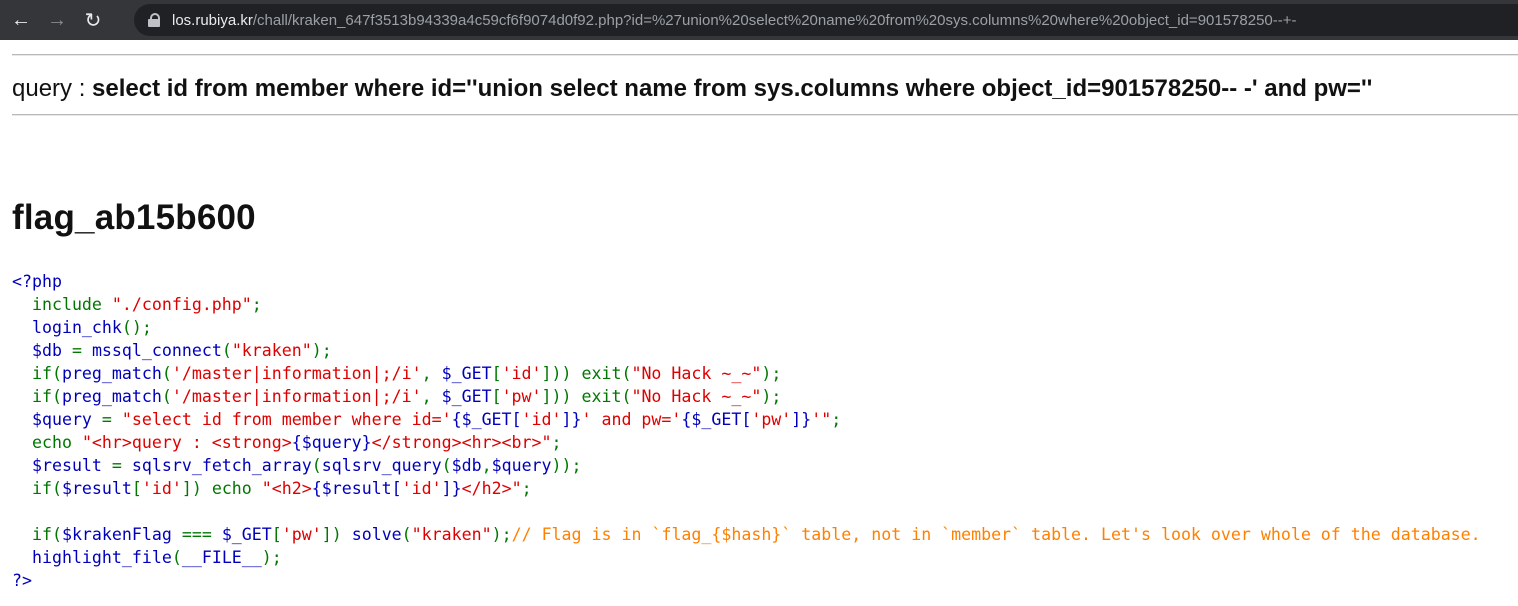 This screenshot has width=1518, height=606. I want to click on code-line: highlight_file(__FILE__);, so click(147, 557).